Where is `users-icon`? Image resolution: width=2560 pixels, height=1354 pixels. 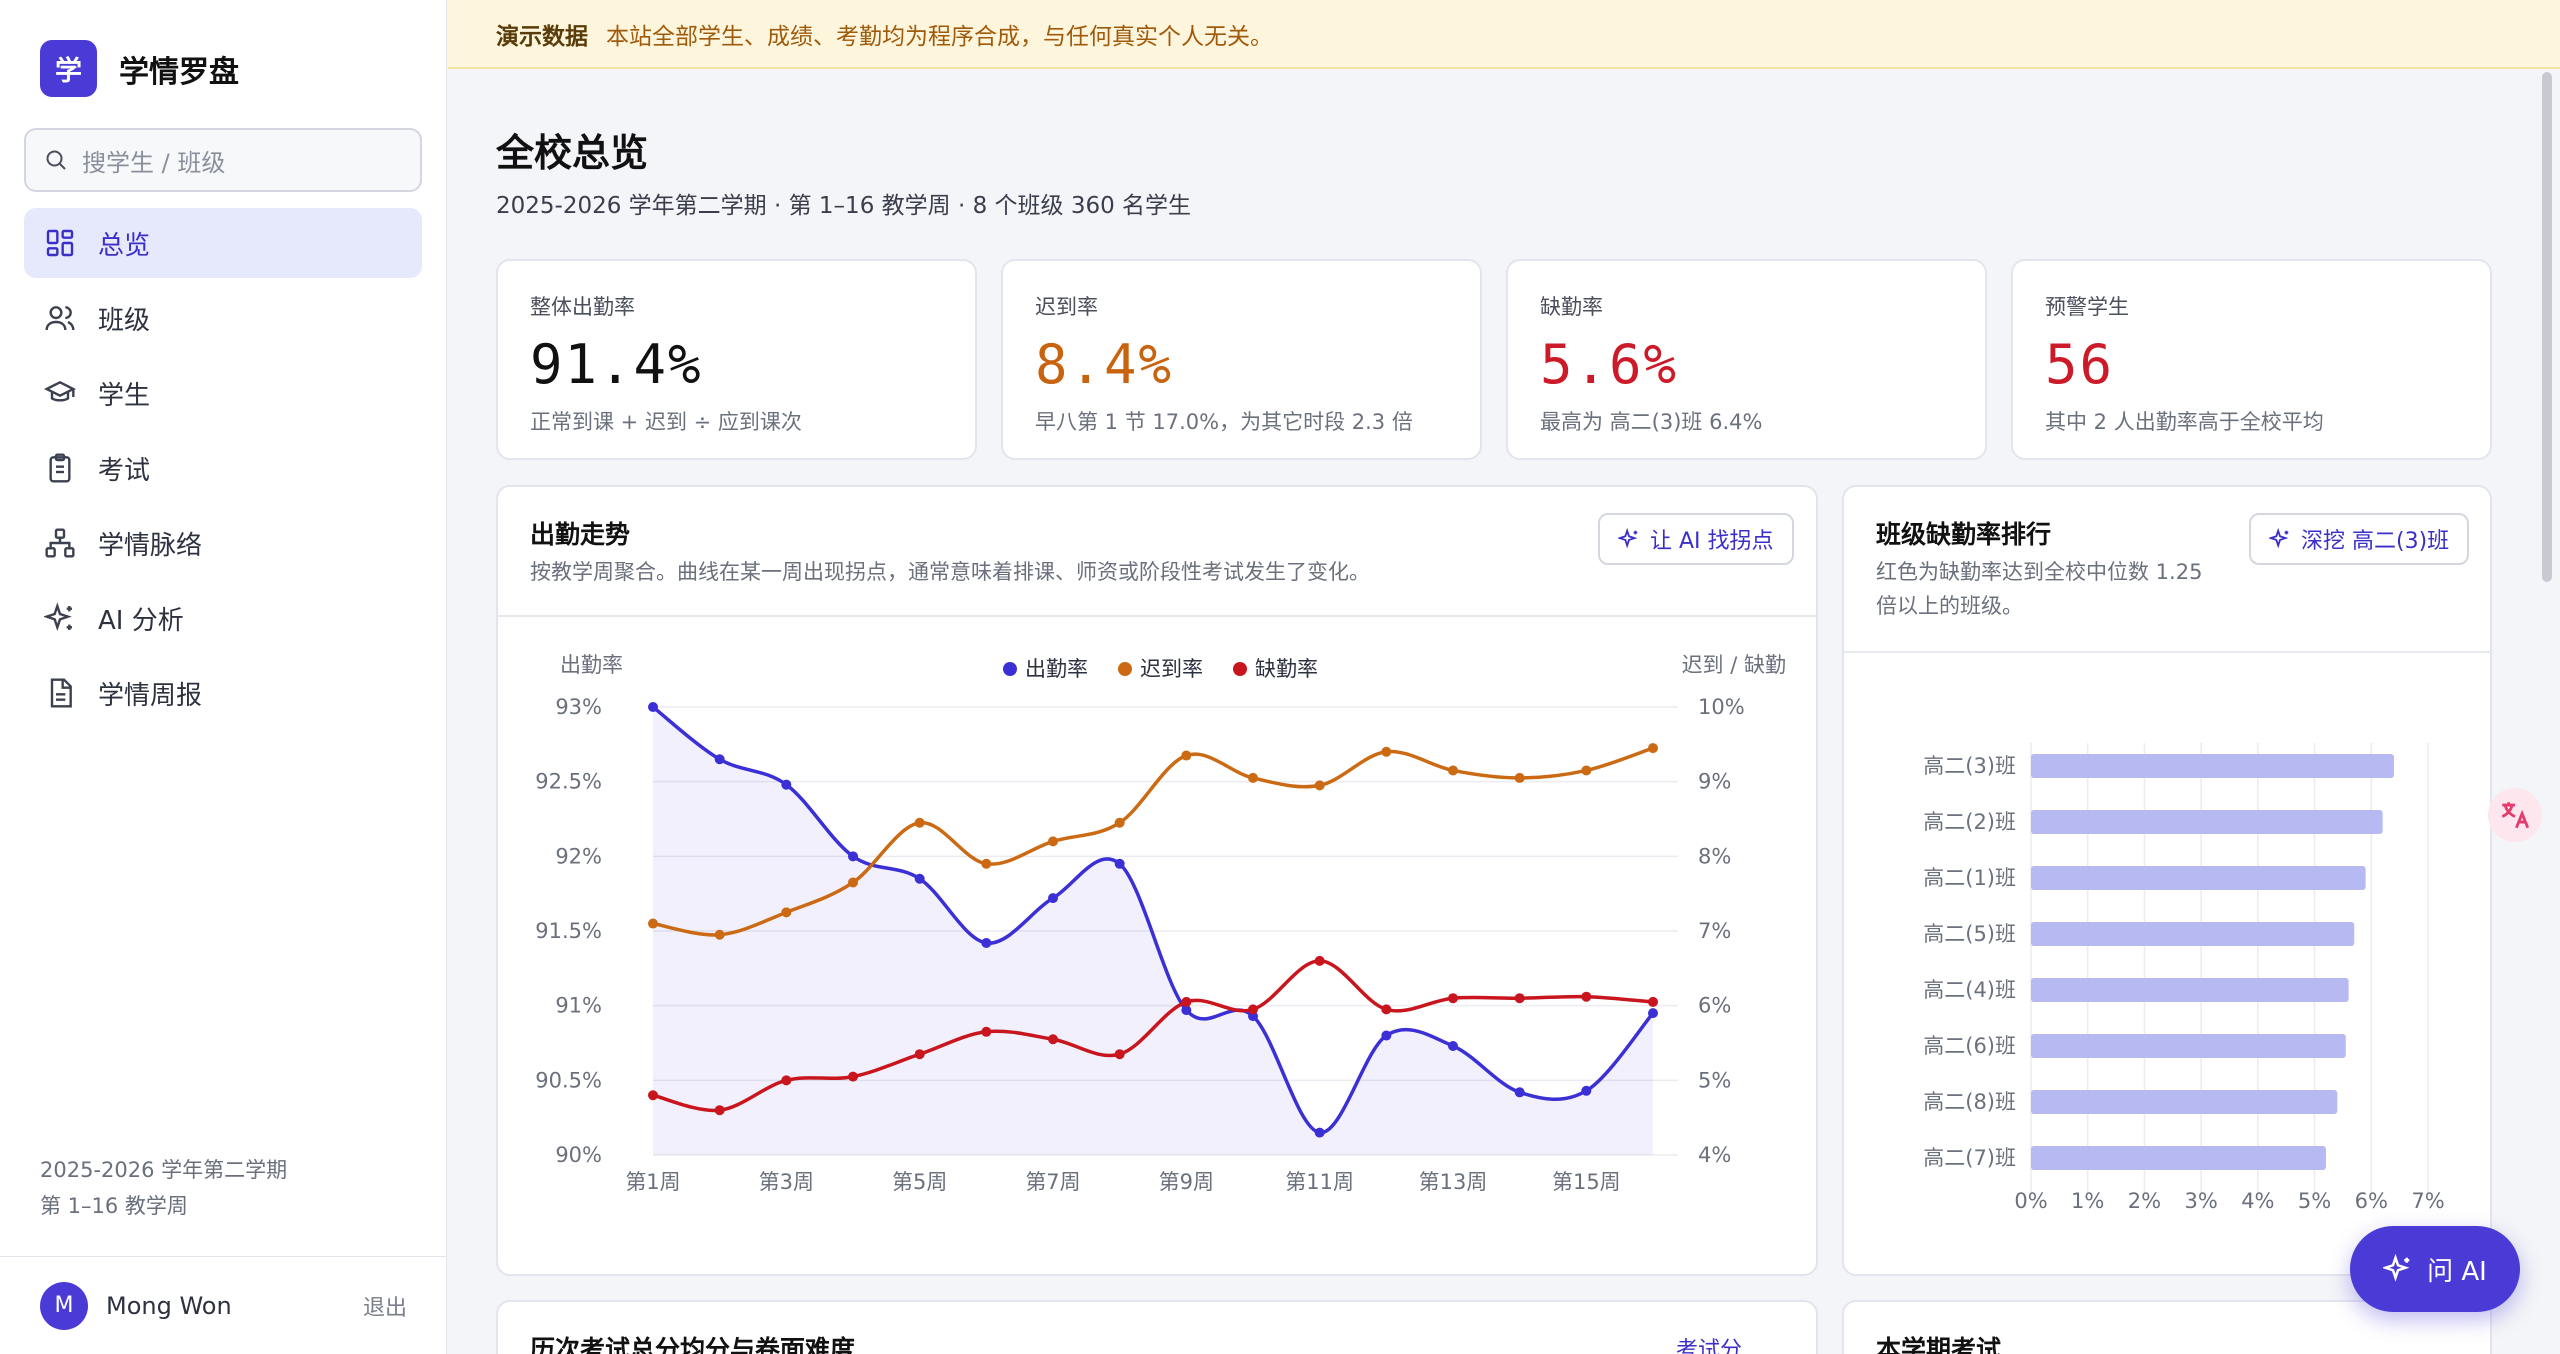
users-icon is located at coordinates (60, 318).